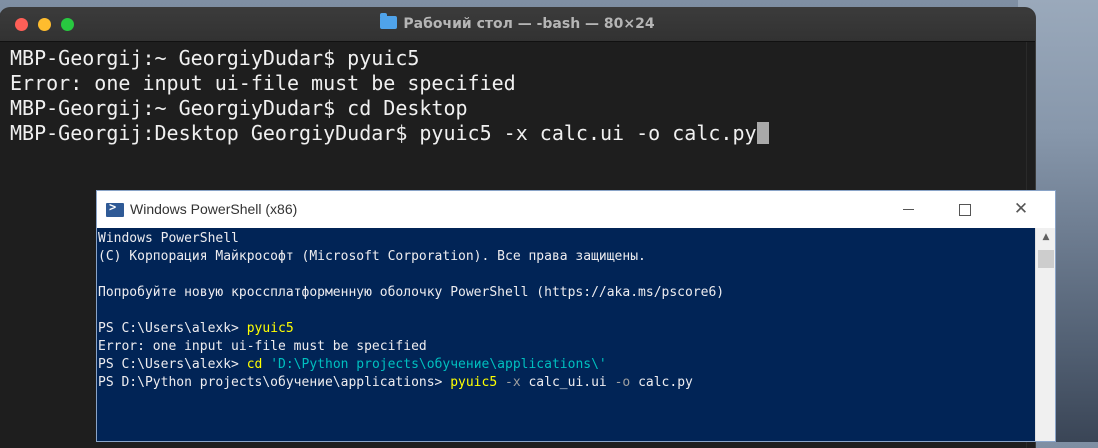  I want to click on argument: calc.py, so click(665, 382).